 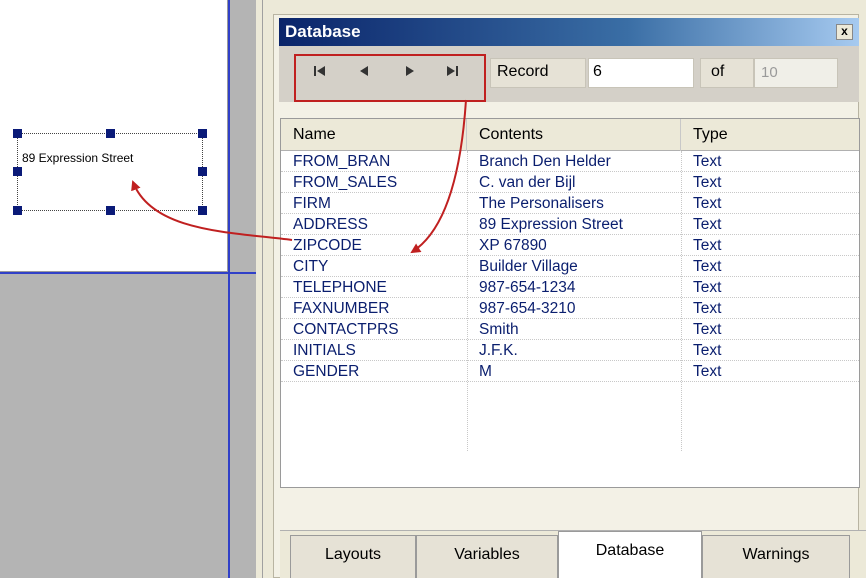 I want to click on table-row: ADDRESS 89 Expression Street Text, so click(x=570, y=224).